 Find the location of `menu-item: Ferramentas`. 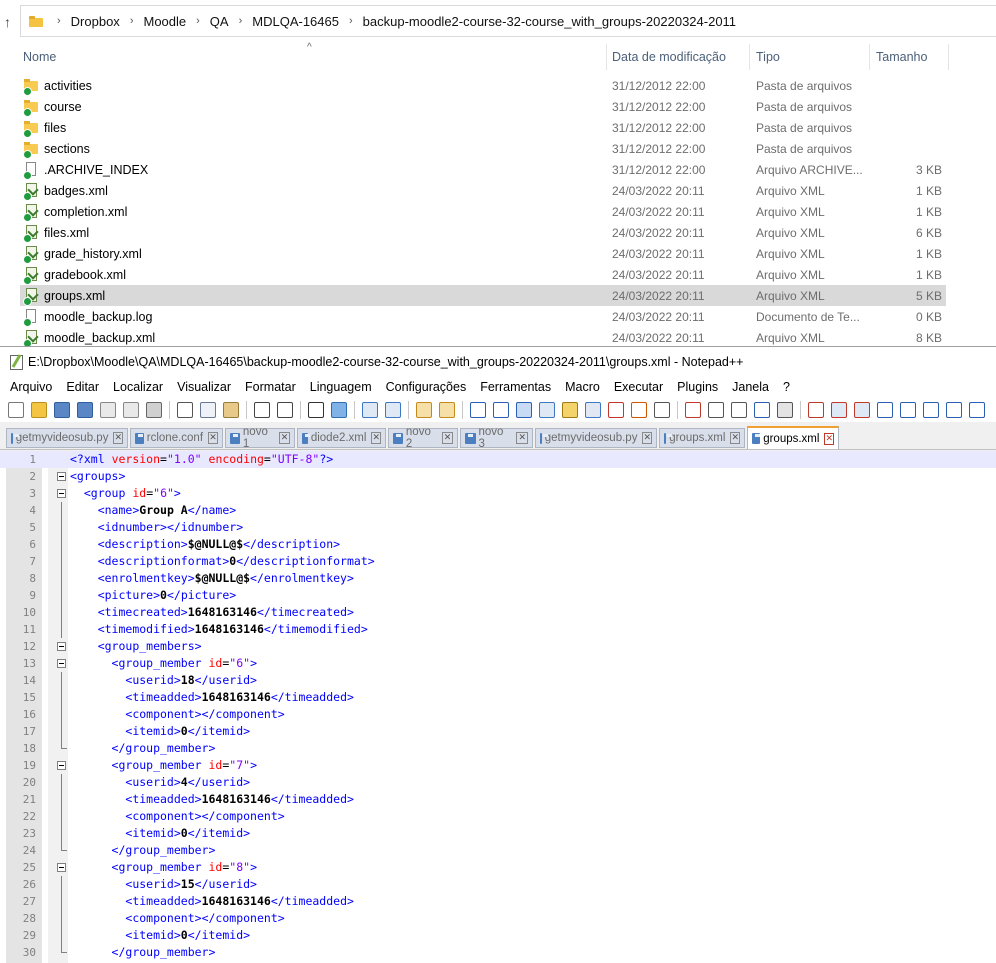

menu-item: Ferramentas is located at coordinates (515, 387).